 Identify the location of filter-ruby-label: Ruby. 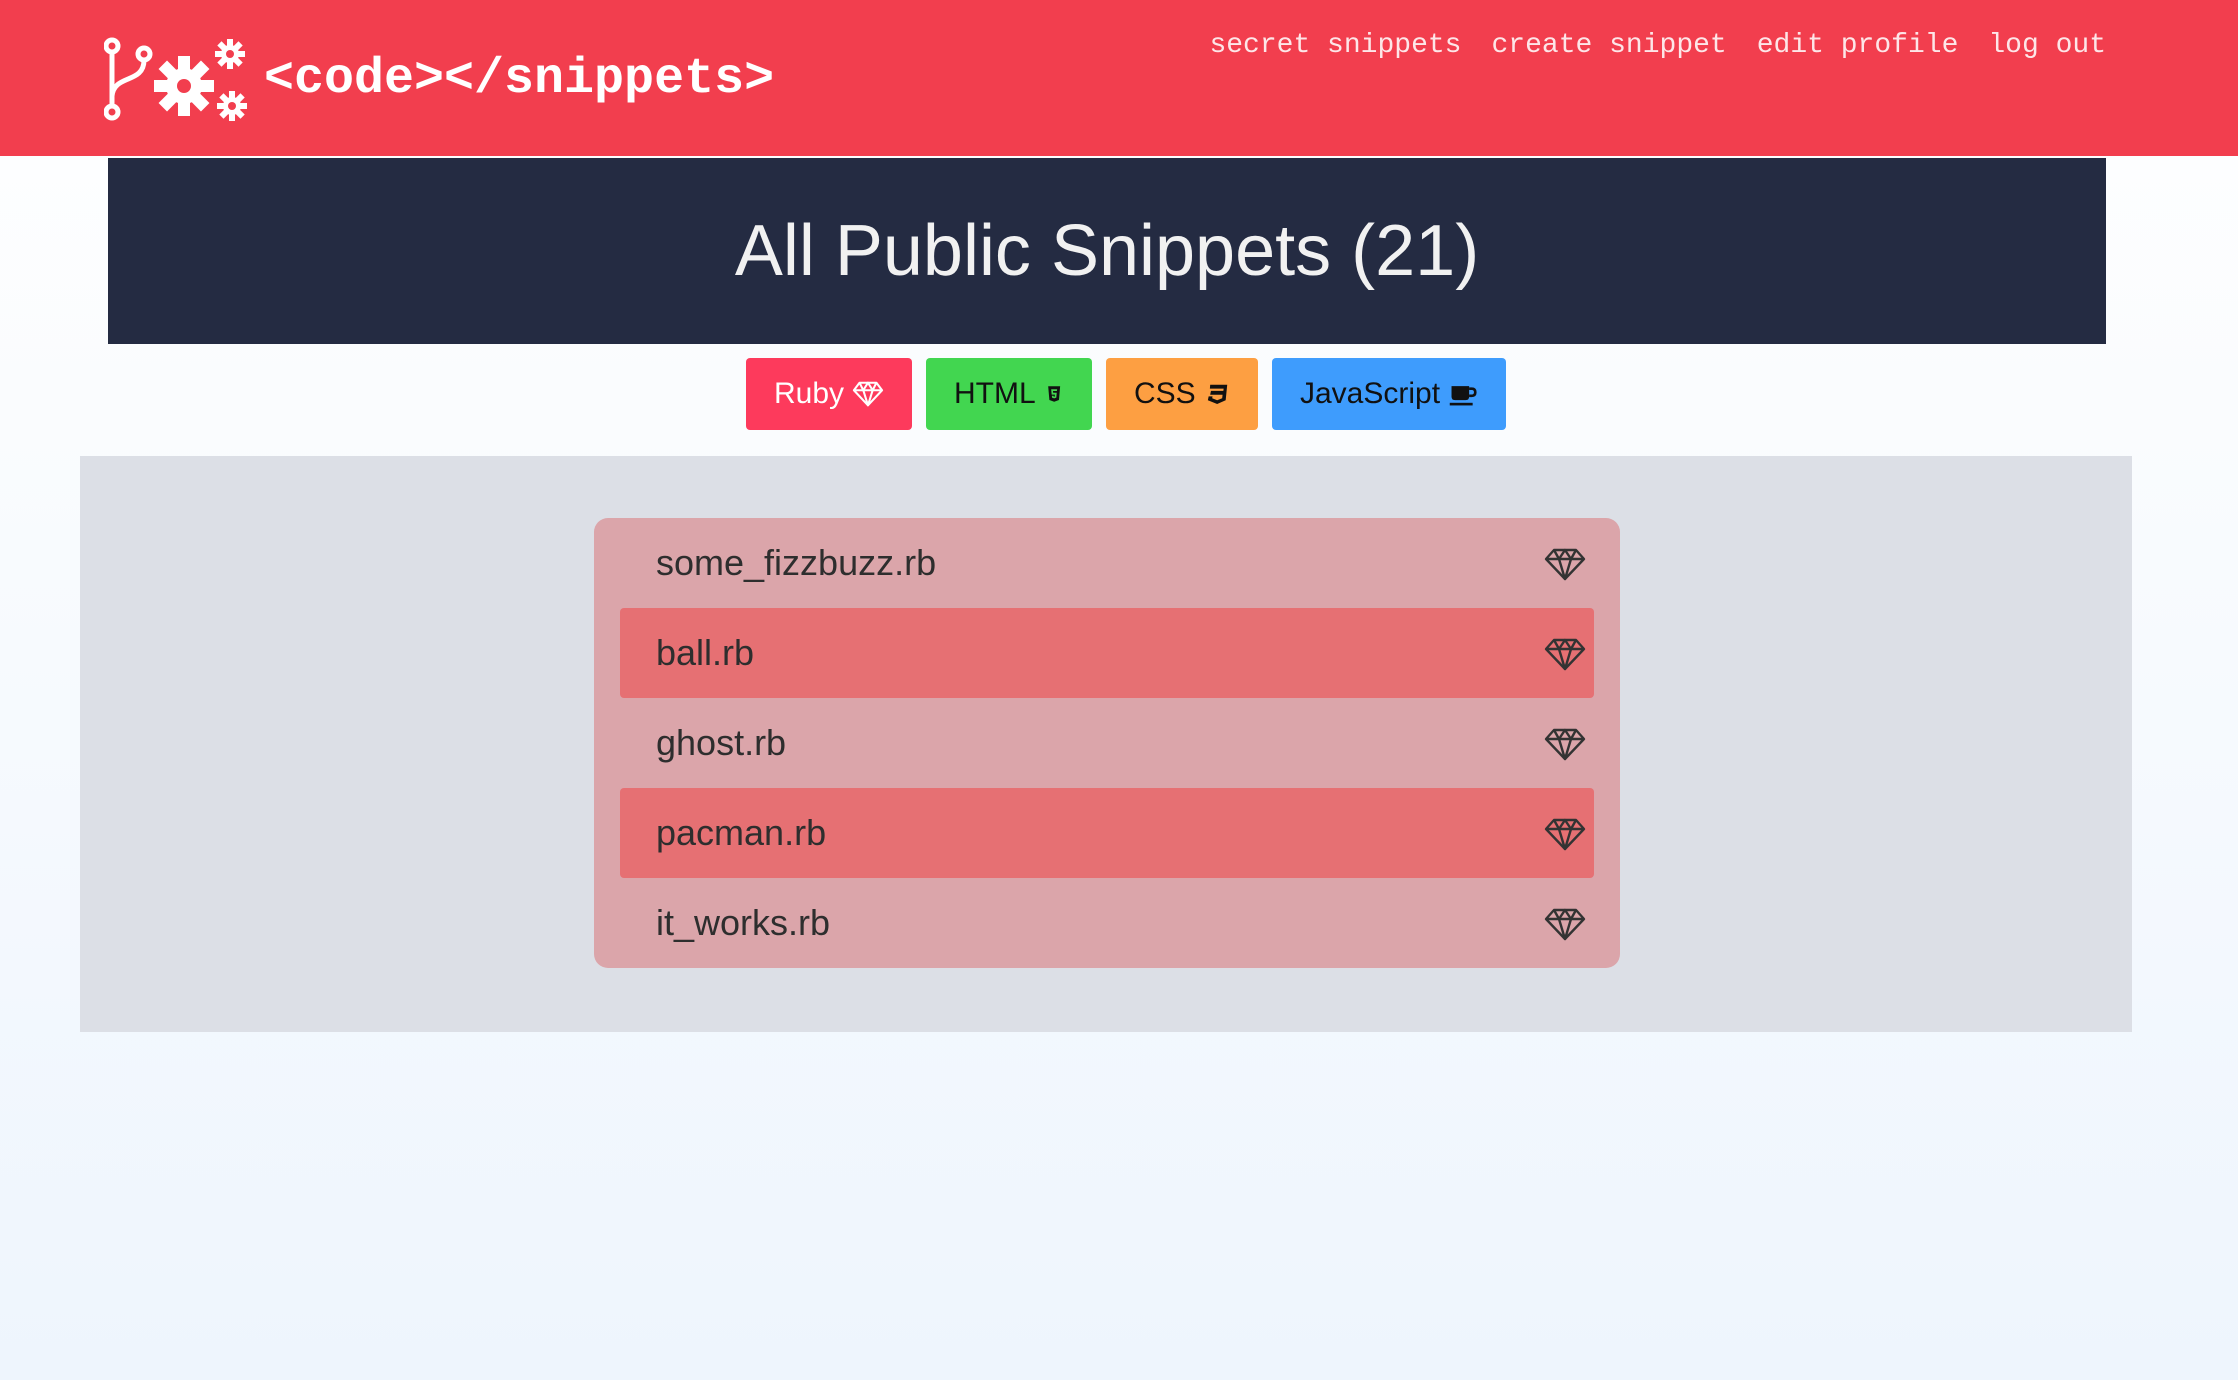
(809, 393).